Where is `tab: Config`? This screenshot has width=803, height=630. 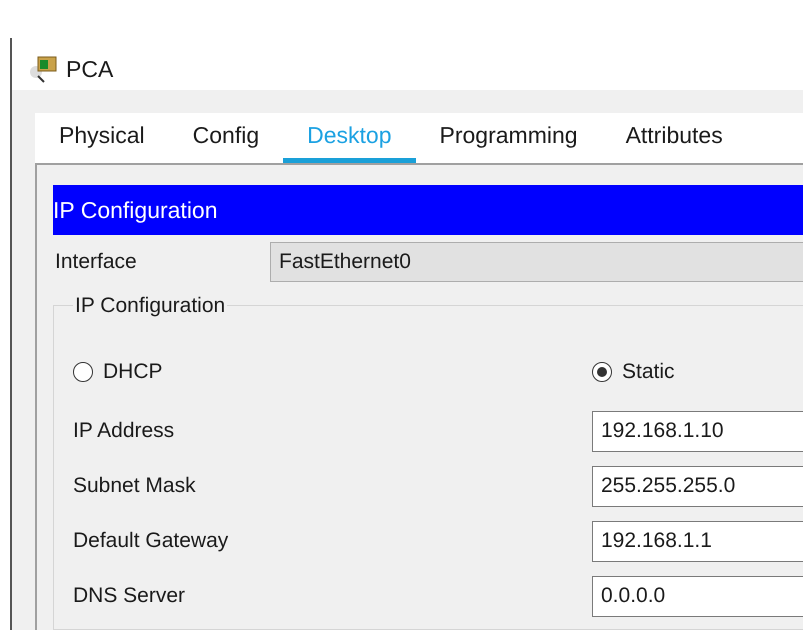 tab: Config is located at coordinates (226, 138).